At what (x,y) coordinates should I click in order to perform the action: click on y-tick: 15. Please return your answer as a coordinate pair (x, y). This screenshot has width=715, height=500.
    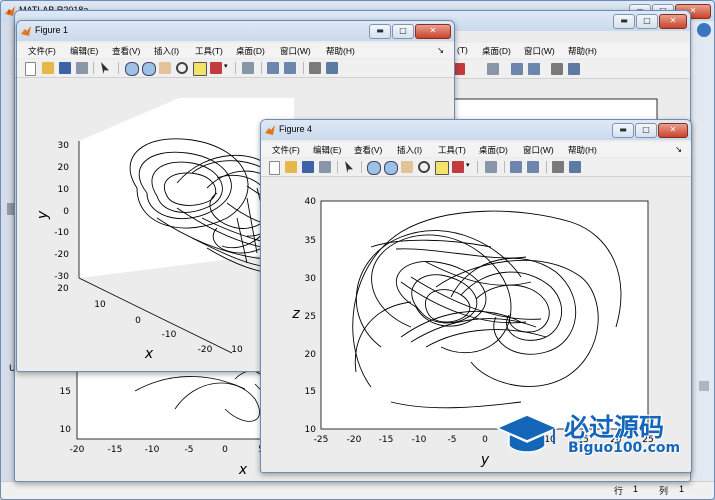
    Looking at the image, I should click on (310, 392).